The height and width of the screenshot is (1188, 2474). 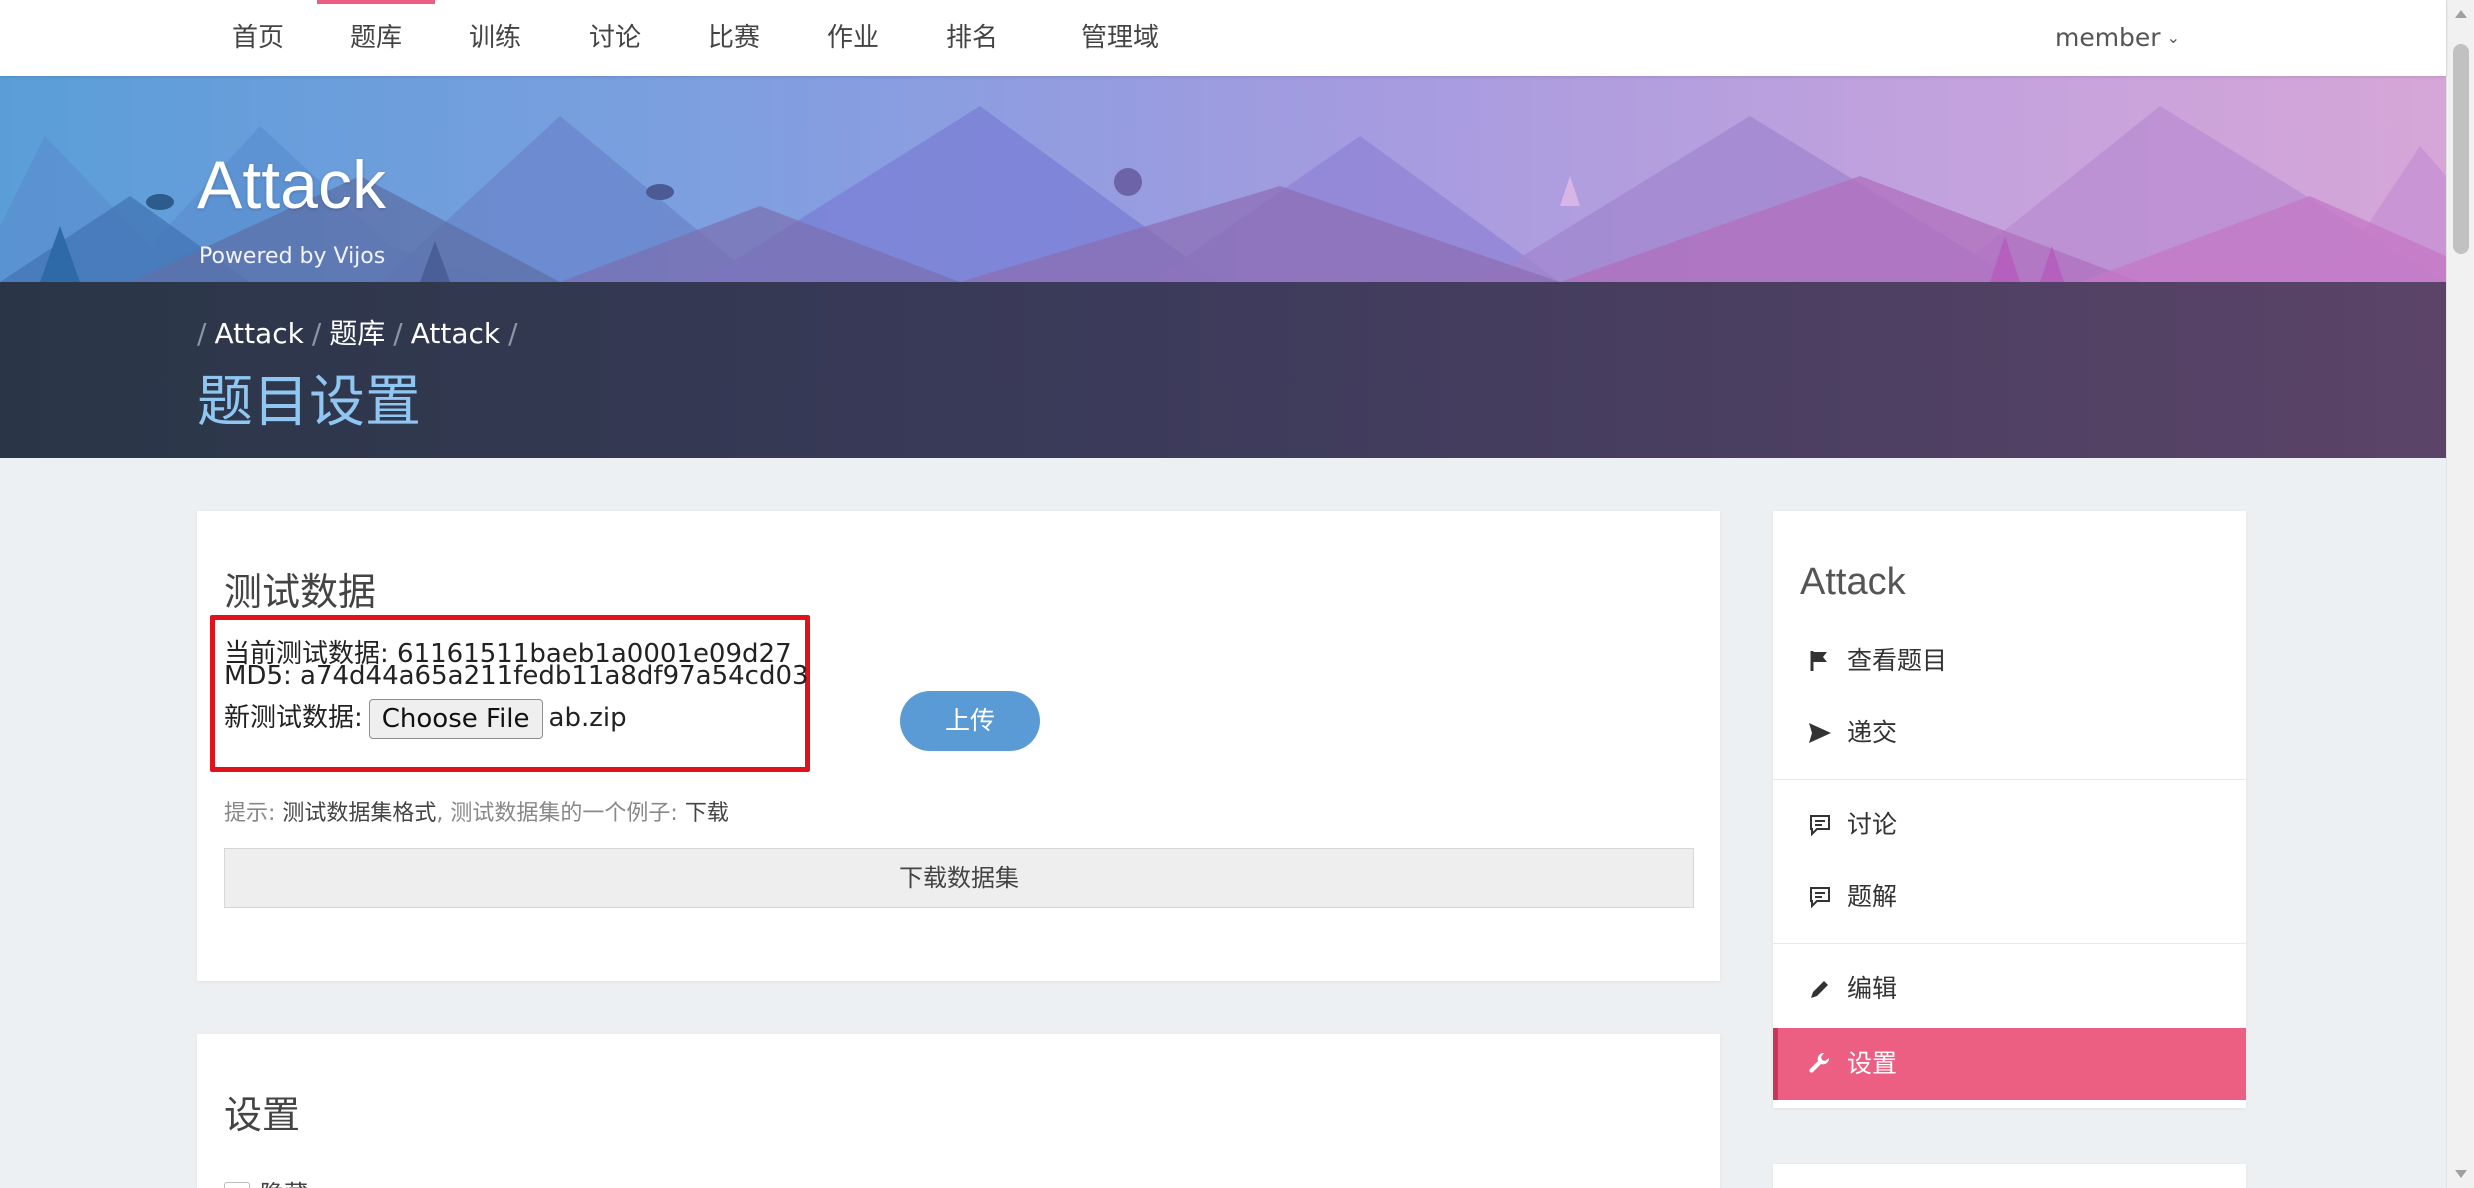 I want to click on new-testdata-label: 新测试数据:, so click(x=293, y=718).